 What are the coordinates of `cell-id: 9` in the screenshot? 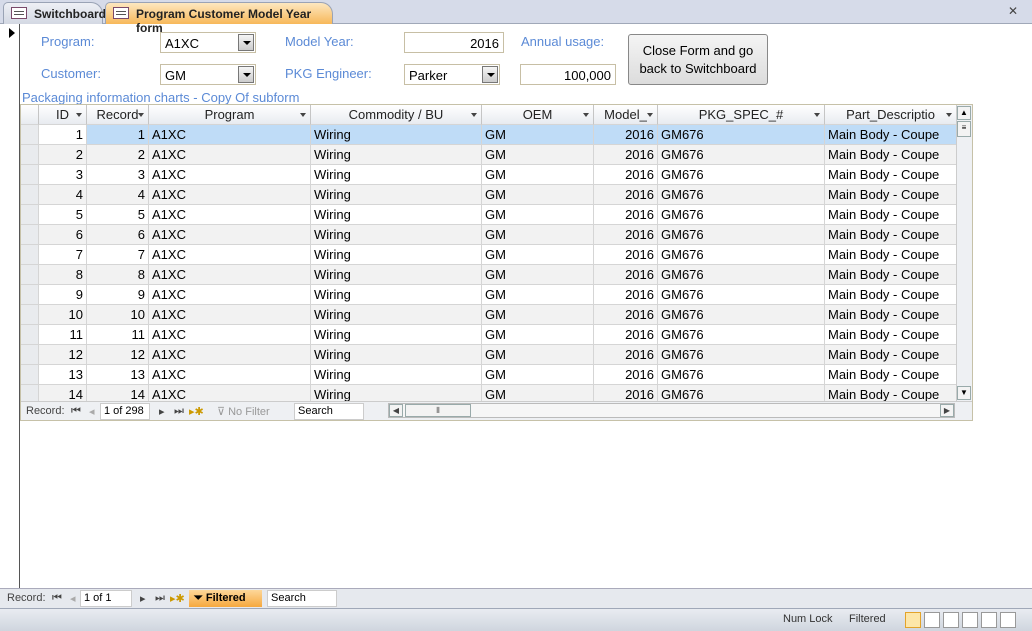 It's located at (63, 295).